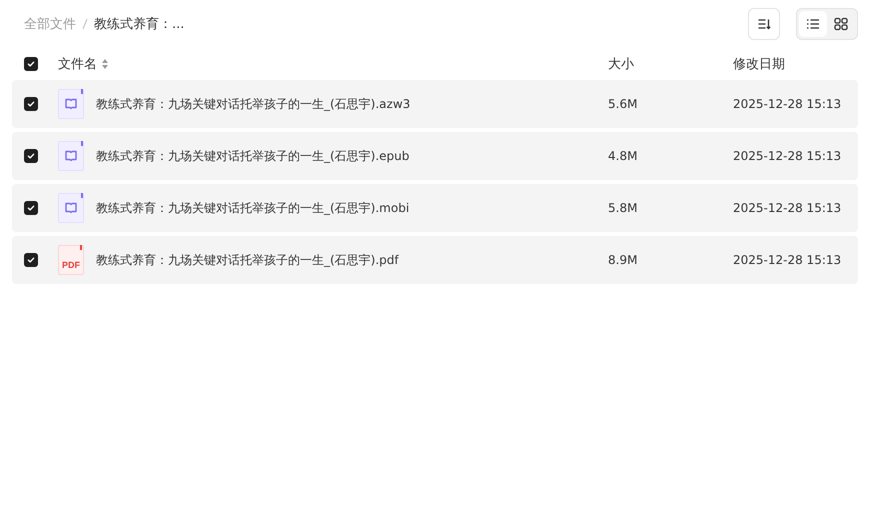  Describe the element at coordinates (253, 104) in the screenshot. I see `file-name: 教练式养育：九场关键对话托举孩子的一生_(石思宇).azw3` at that location.